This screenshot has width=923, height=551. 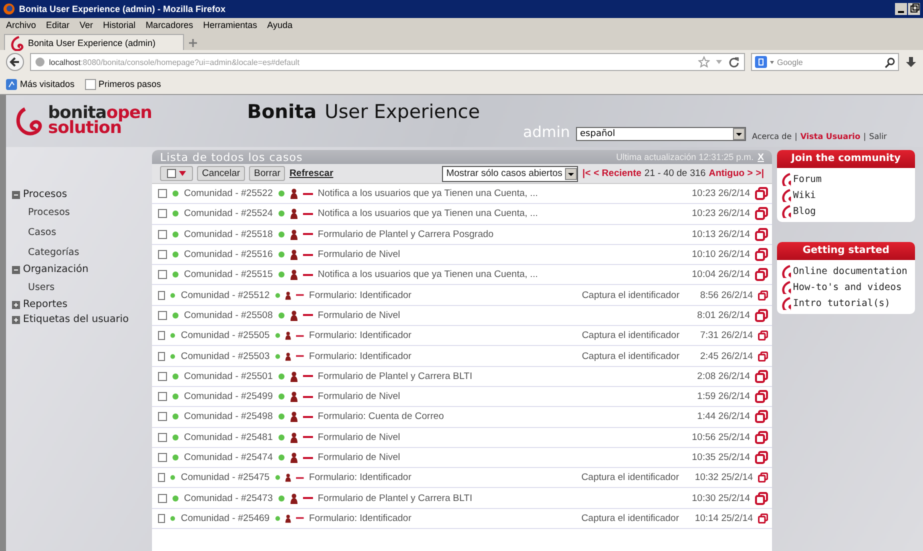 What do you see at coordinates (76, 319) in the screenshot?
I see `sidebar-item: Etiquetas del usuario` at bounding box center [76, 319].